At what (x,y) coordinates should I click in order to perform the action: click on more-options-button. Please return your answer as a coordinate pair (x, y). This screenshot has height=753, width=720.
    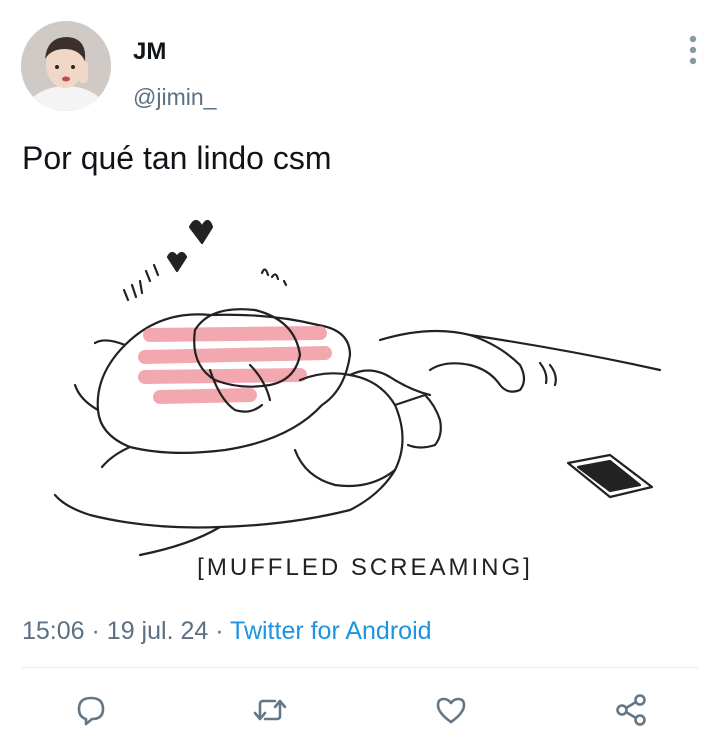
    Looking at the image, I should click on (693, 50).